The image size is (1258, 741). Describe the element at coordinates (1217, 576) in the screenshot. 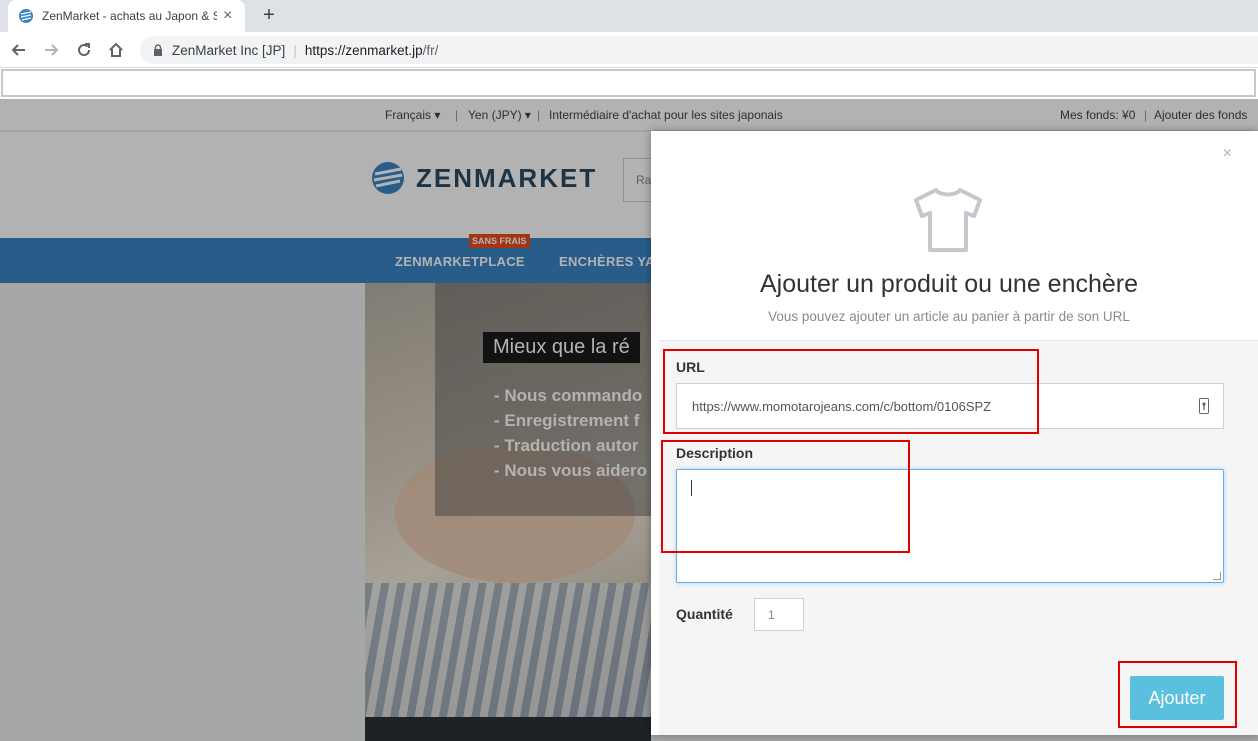

I see `resize-handle-icon` at that location.